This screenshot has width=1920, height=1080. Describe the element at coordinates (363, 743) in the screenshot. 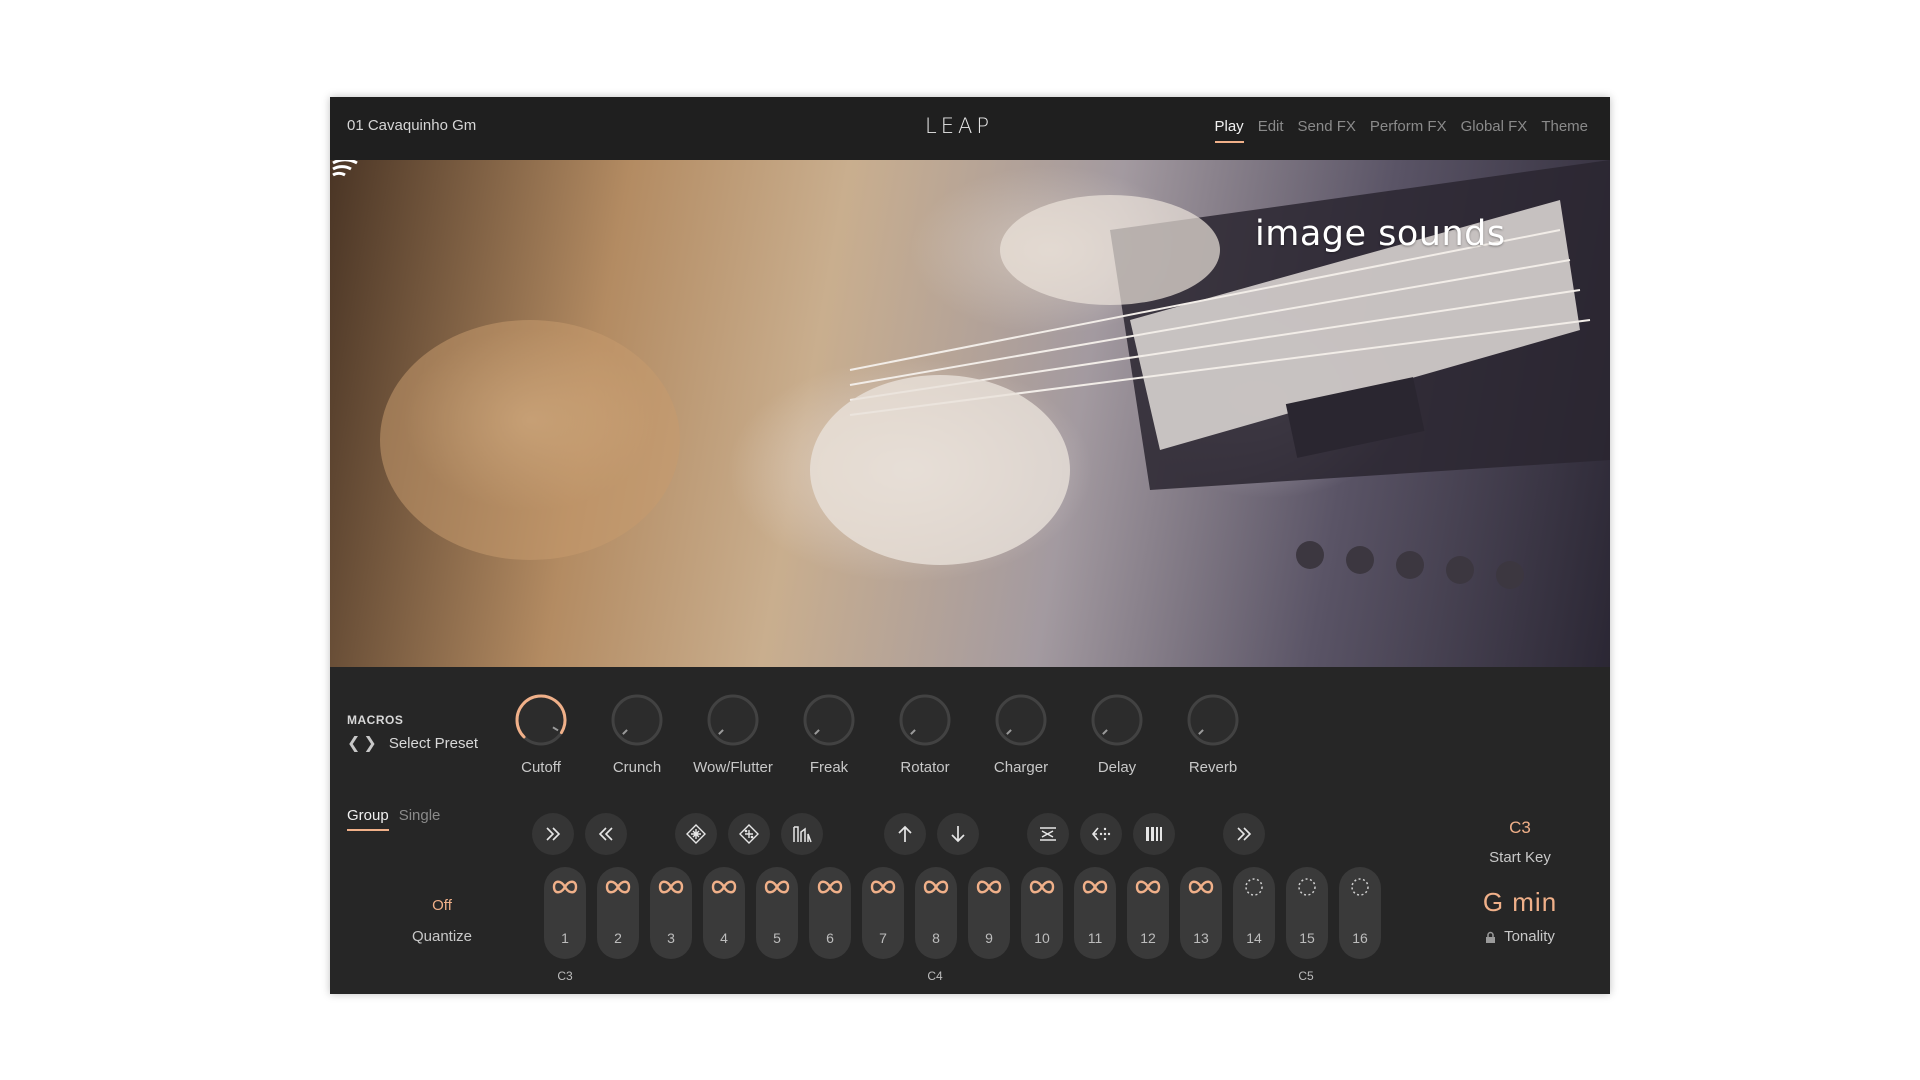

I see `prev-next-preset-icon: ❮❯` at that location.